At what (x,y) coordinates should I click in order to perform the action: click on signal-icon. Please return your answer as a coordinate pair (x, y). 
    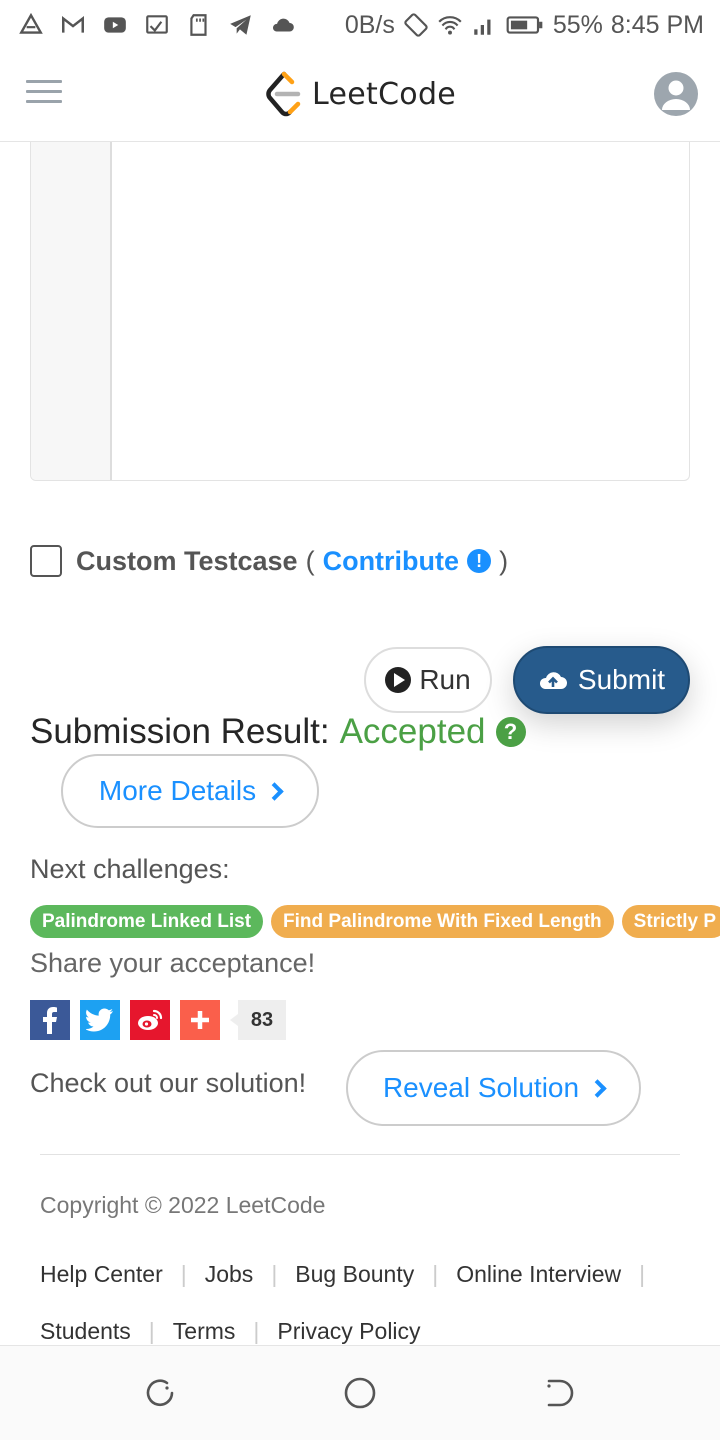
    Looking at the image, I should click on (482, 27).